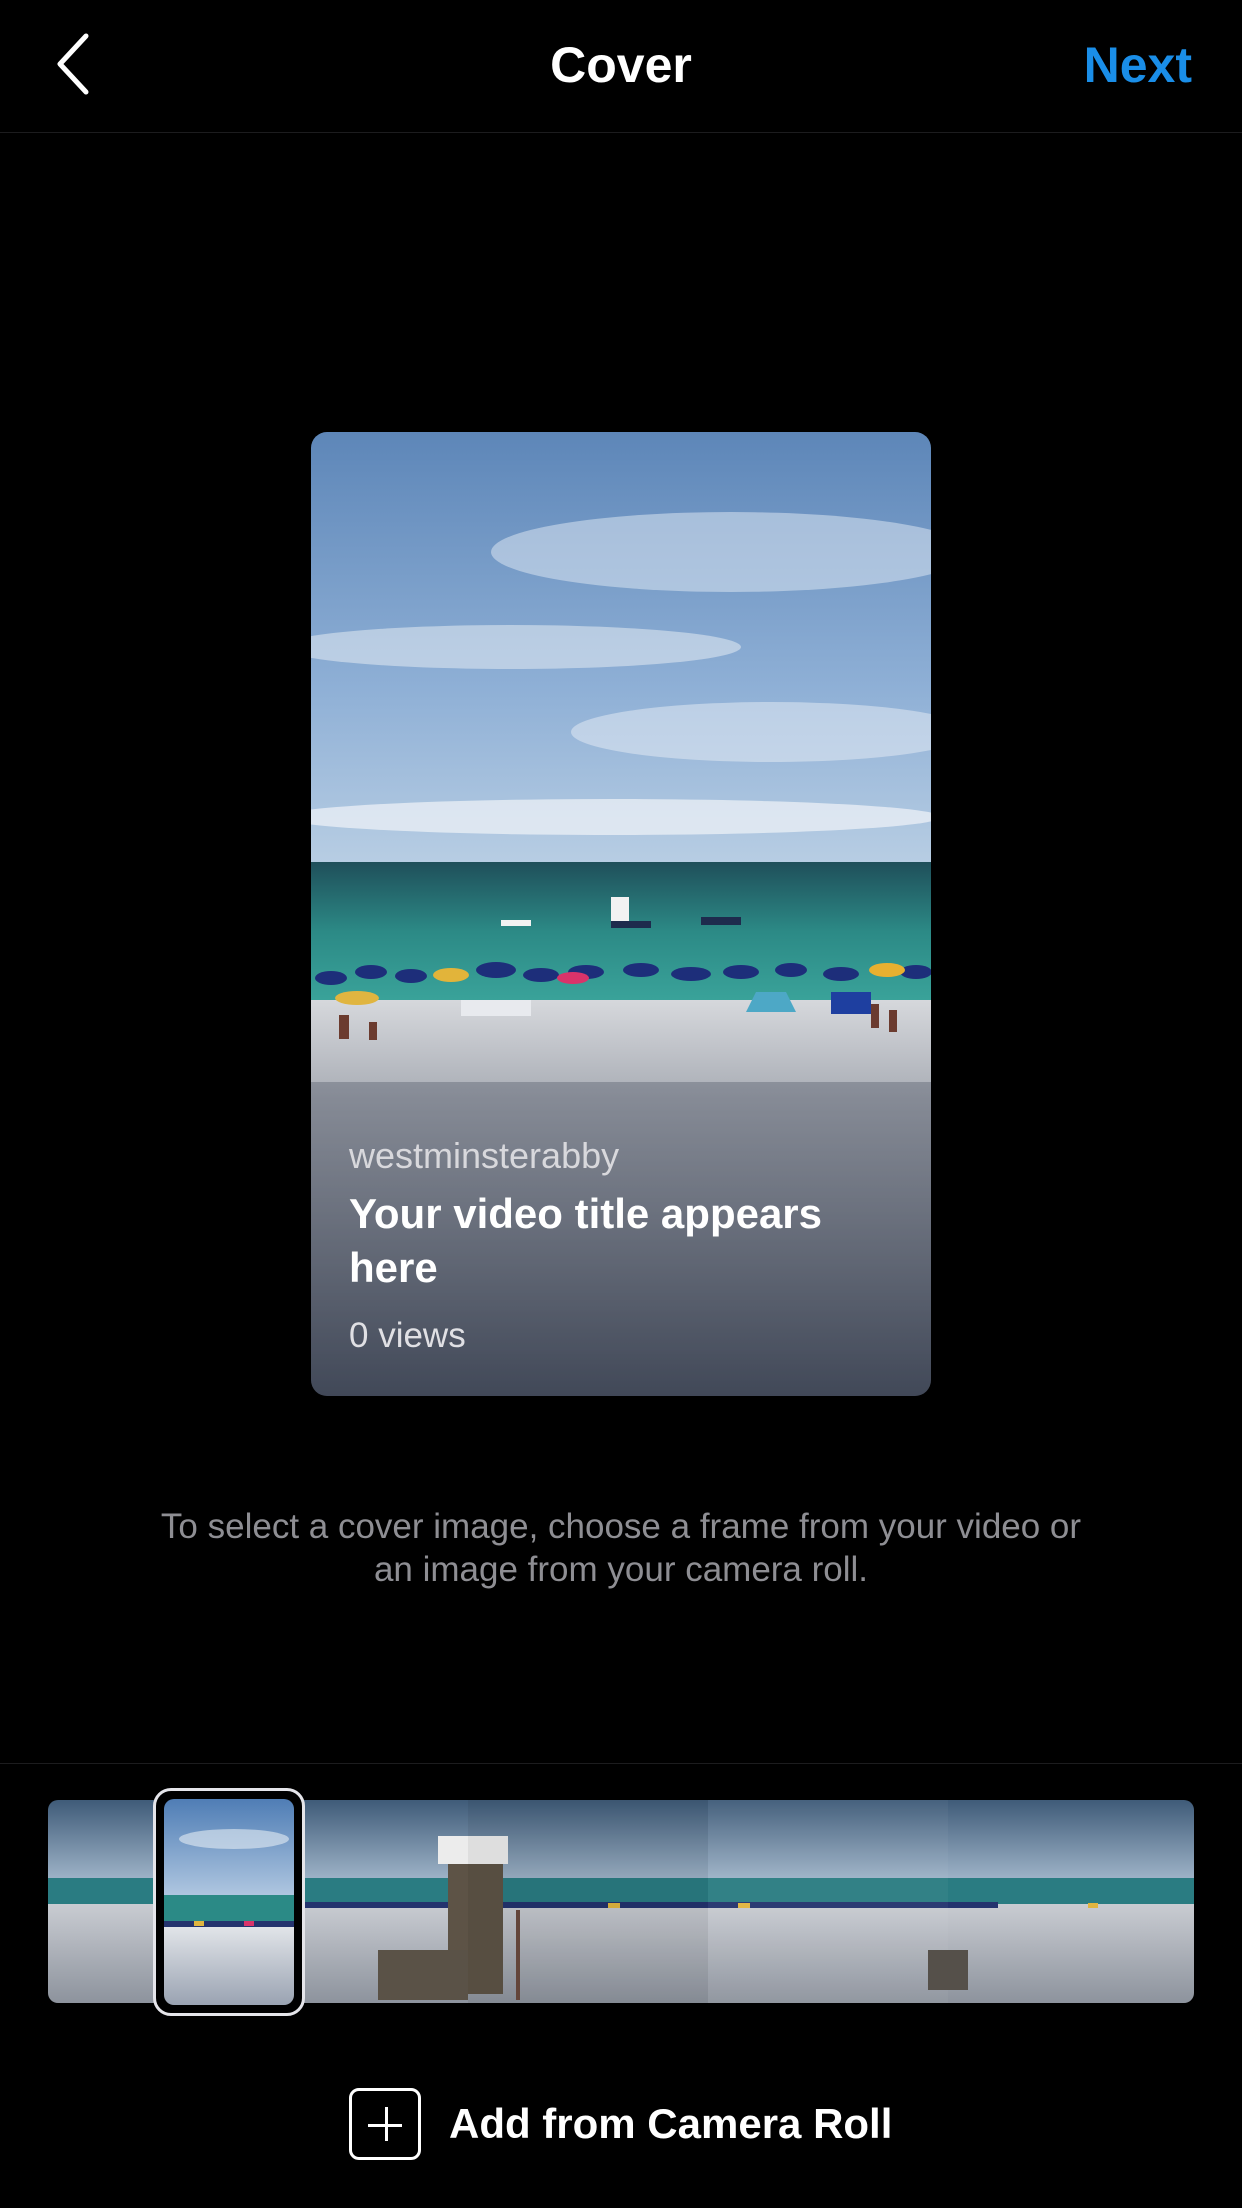 This screenshot has width=1242, height=2208. I want to click on header-bar: Cover Next, so click(621, 66).